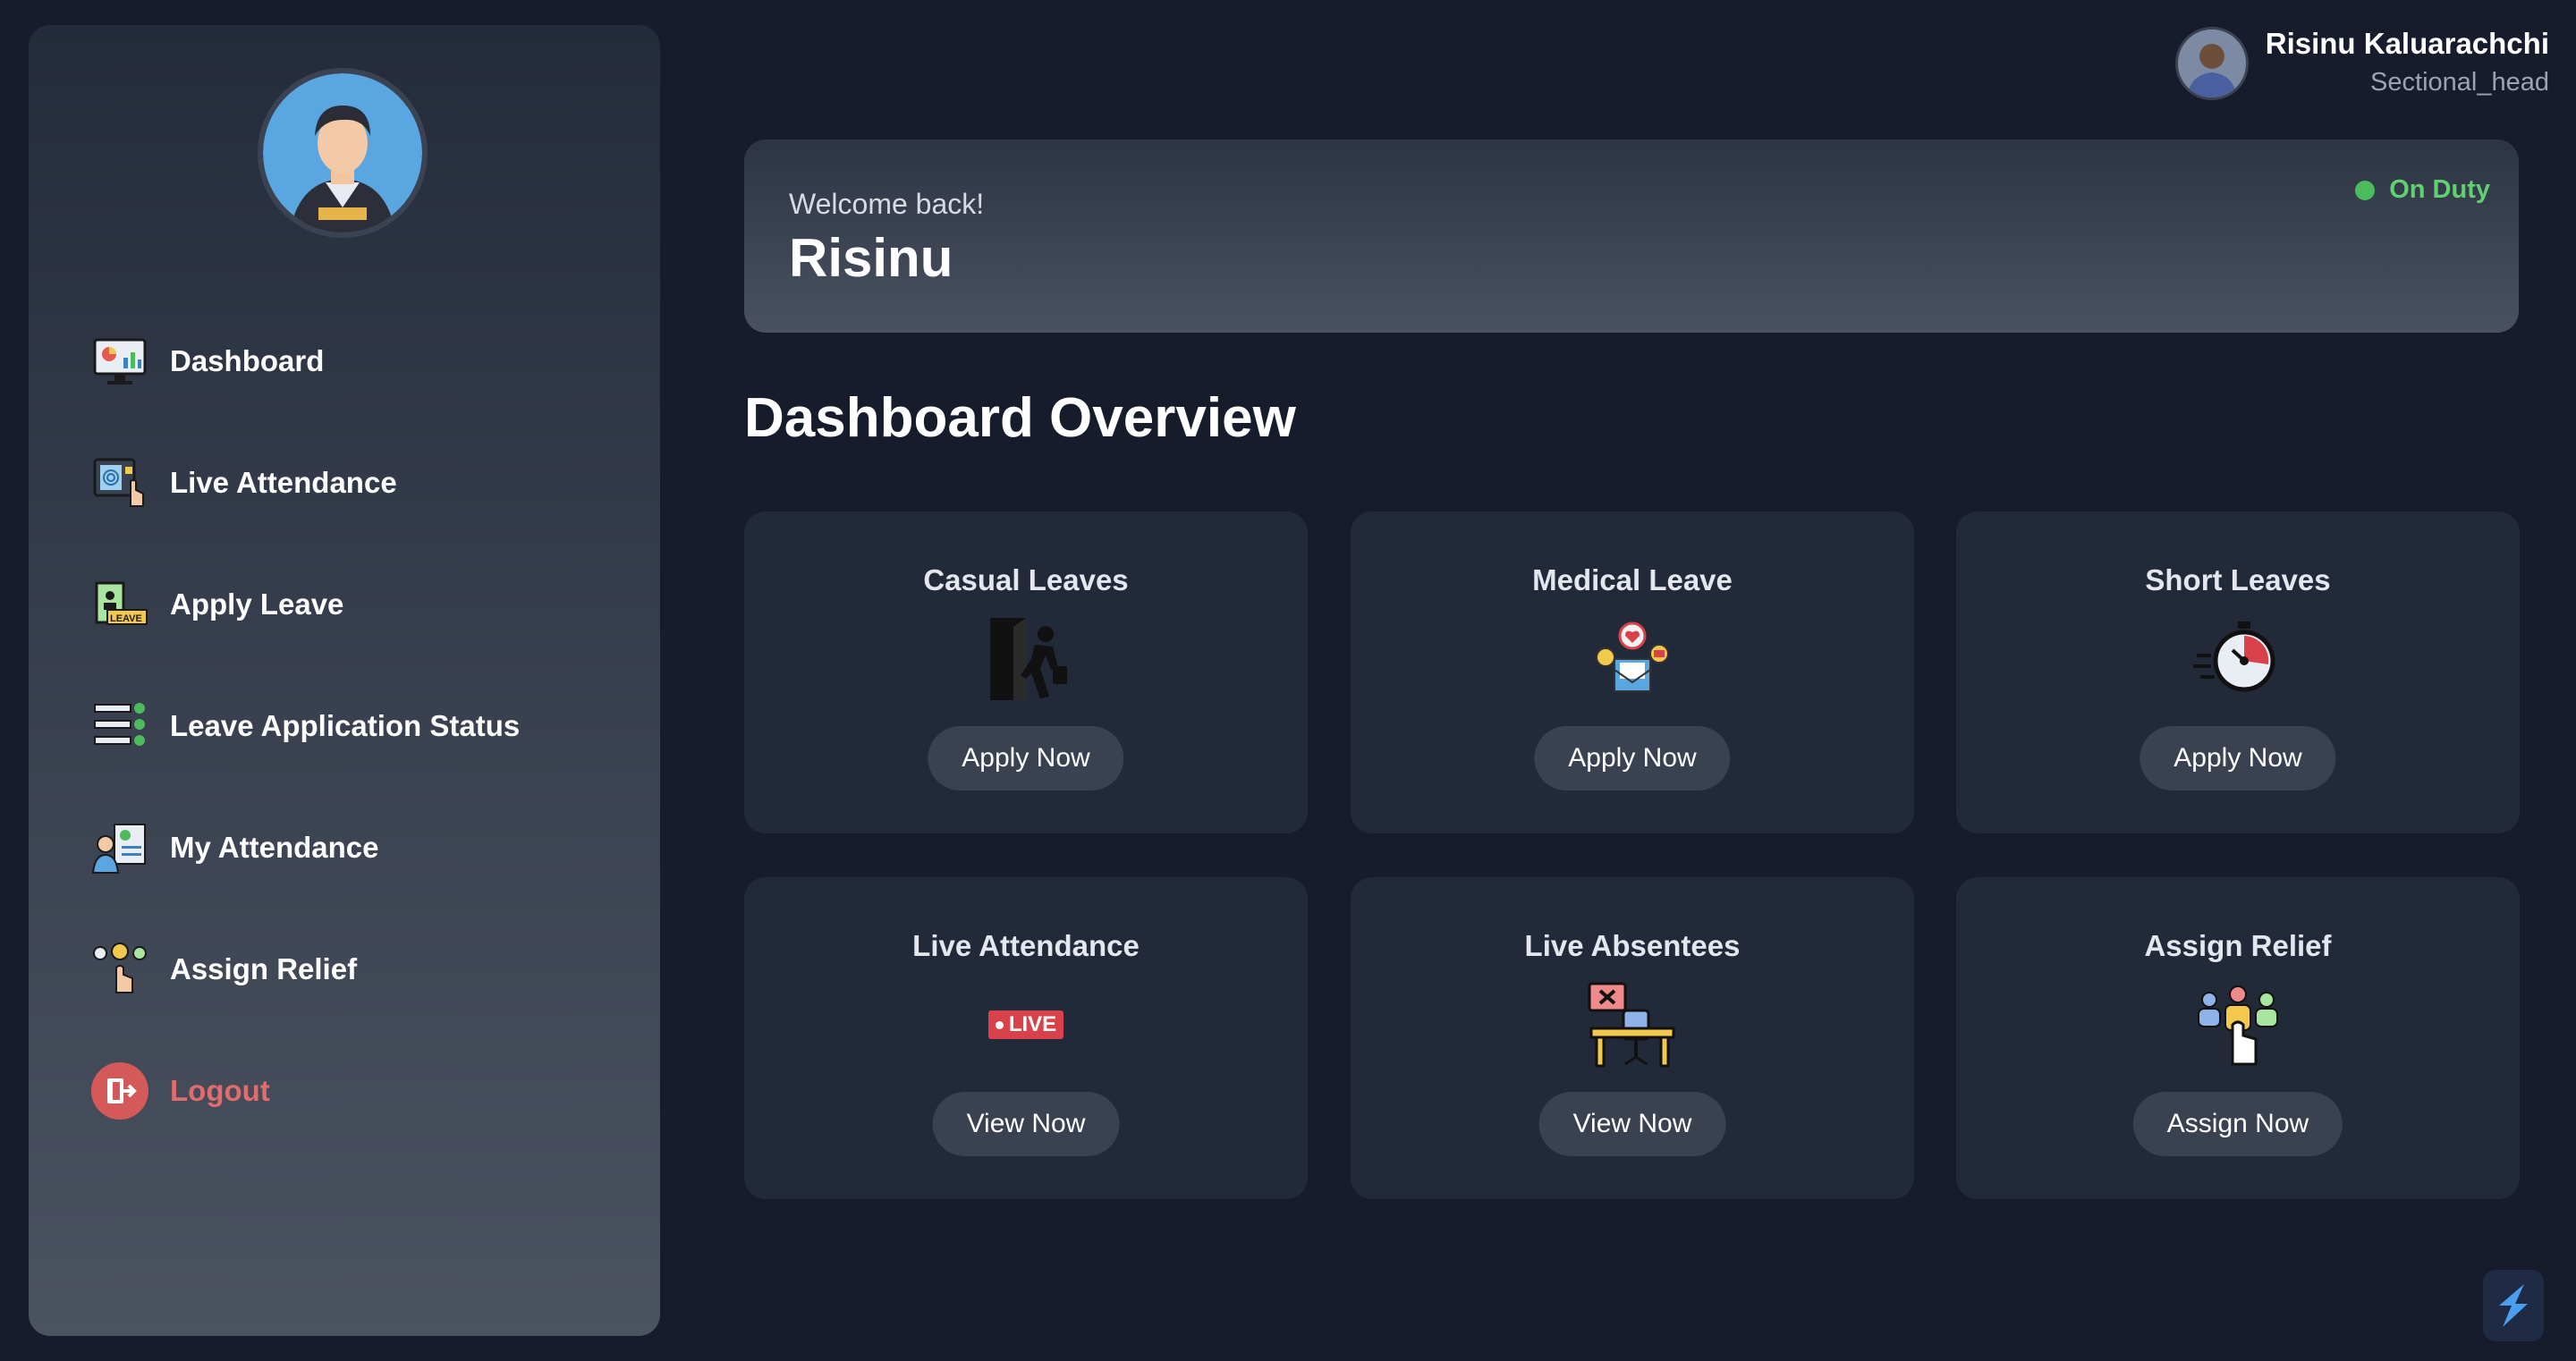 The width and height of the screenshot is (2576, 1361). I want to click on sidebar-item-dashboard: Dashboard, so click(362, 361).